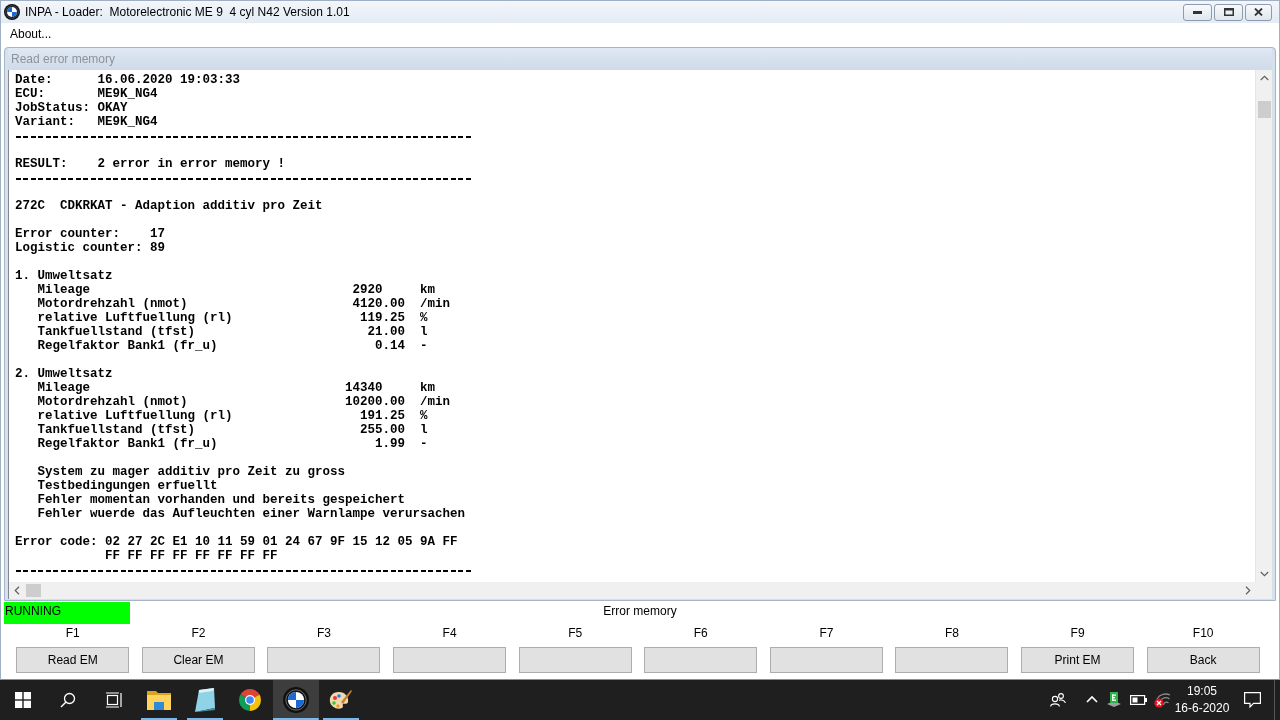 This screenshot has width=1280, height=720. Describe the element at coordinates (17, 590) in the screenshot. I see `chevron-left-icon` at that location.